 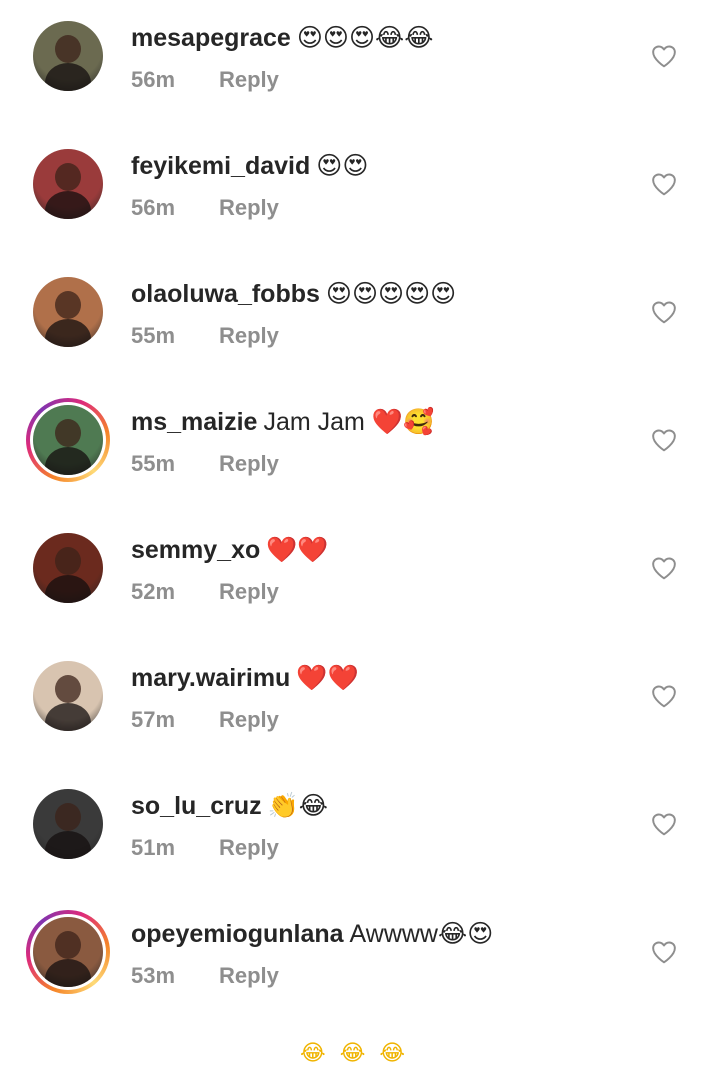 What do you see at coordinates (360, 960) in the screenshot?
I see `comment-row: opeyemiogunlana Awwww😂😍 53m Reply` at bounding box center [360, 960].